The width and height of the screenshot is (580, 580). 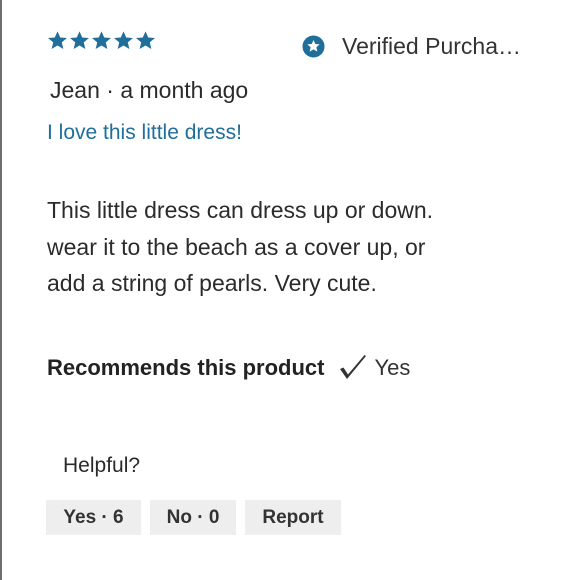 What do you see at coordinates (186, 367) in the screenshot?
I see `recommends-label: Recommends this product` at bounding box center [186, 367].